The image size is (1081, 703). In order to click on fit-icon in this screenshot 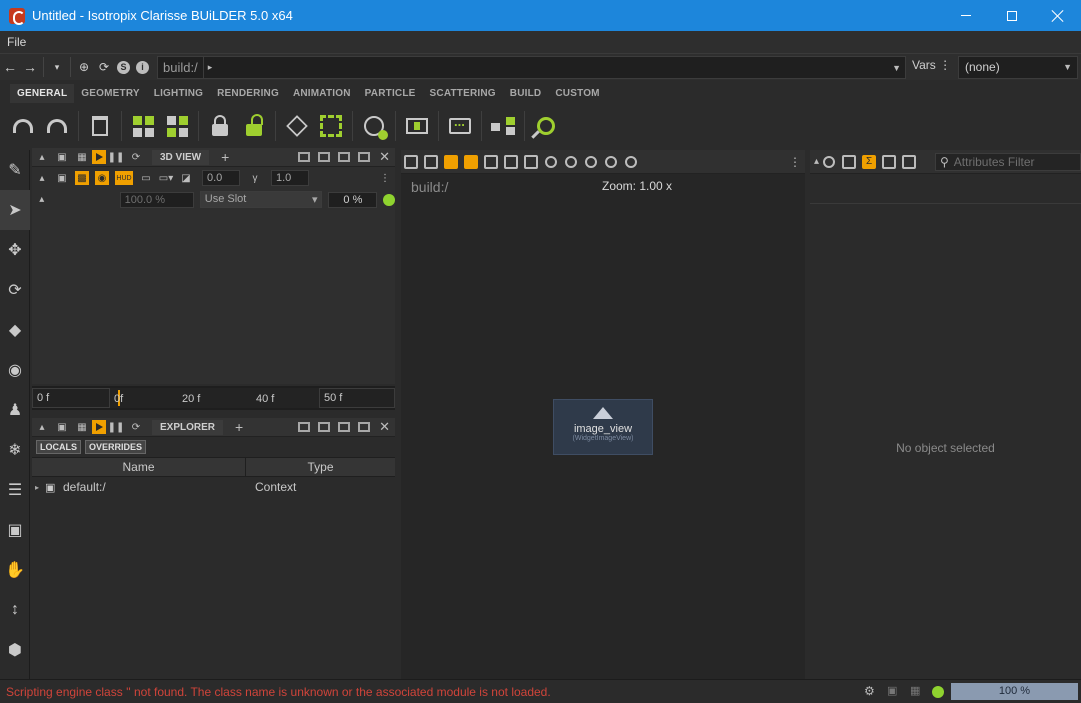, I will do `click(491, 161)`.